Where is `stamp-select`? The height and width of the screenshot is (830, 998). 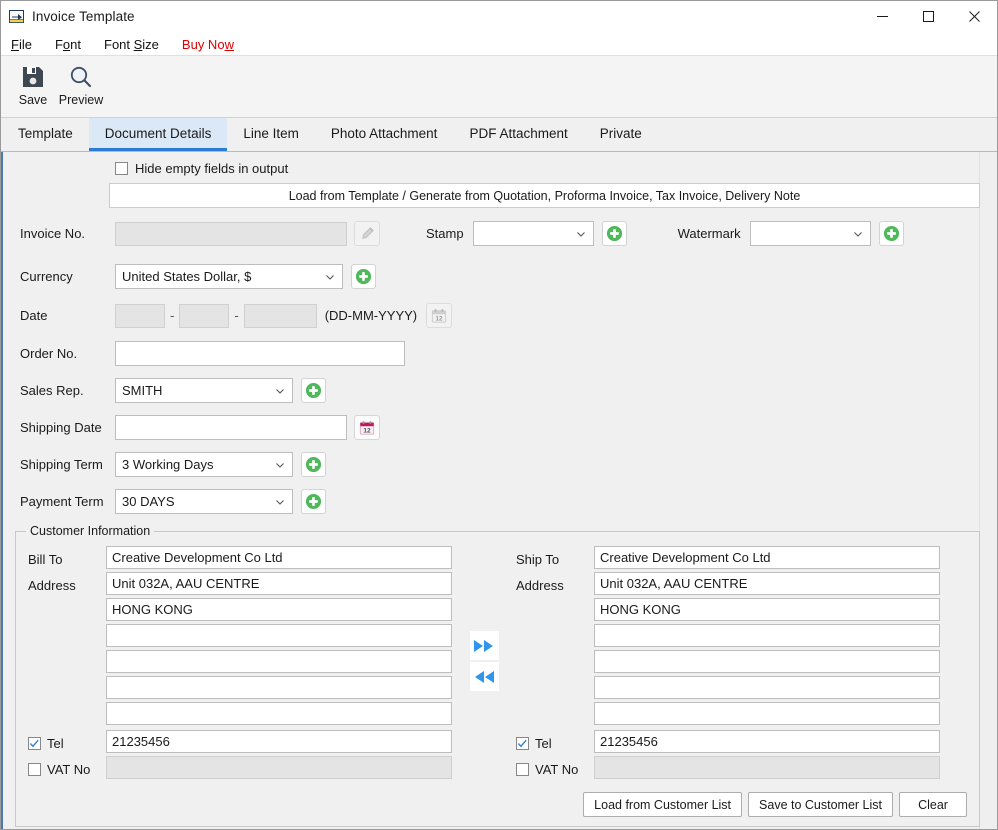 stamp-select is located at coordinates (533, 233).